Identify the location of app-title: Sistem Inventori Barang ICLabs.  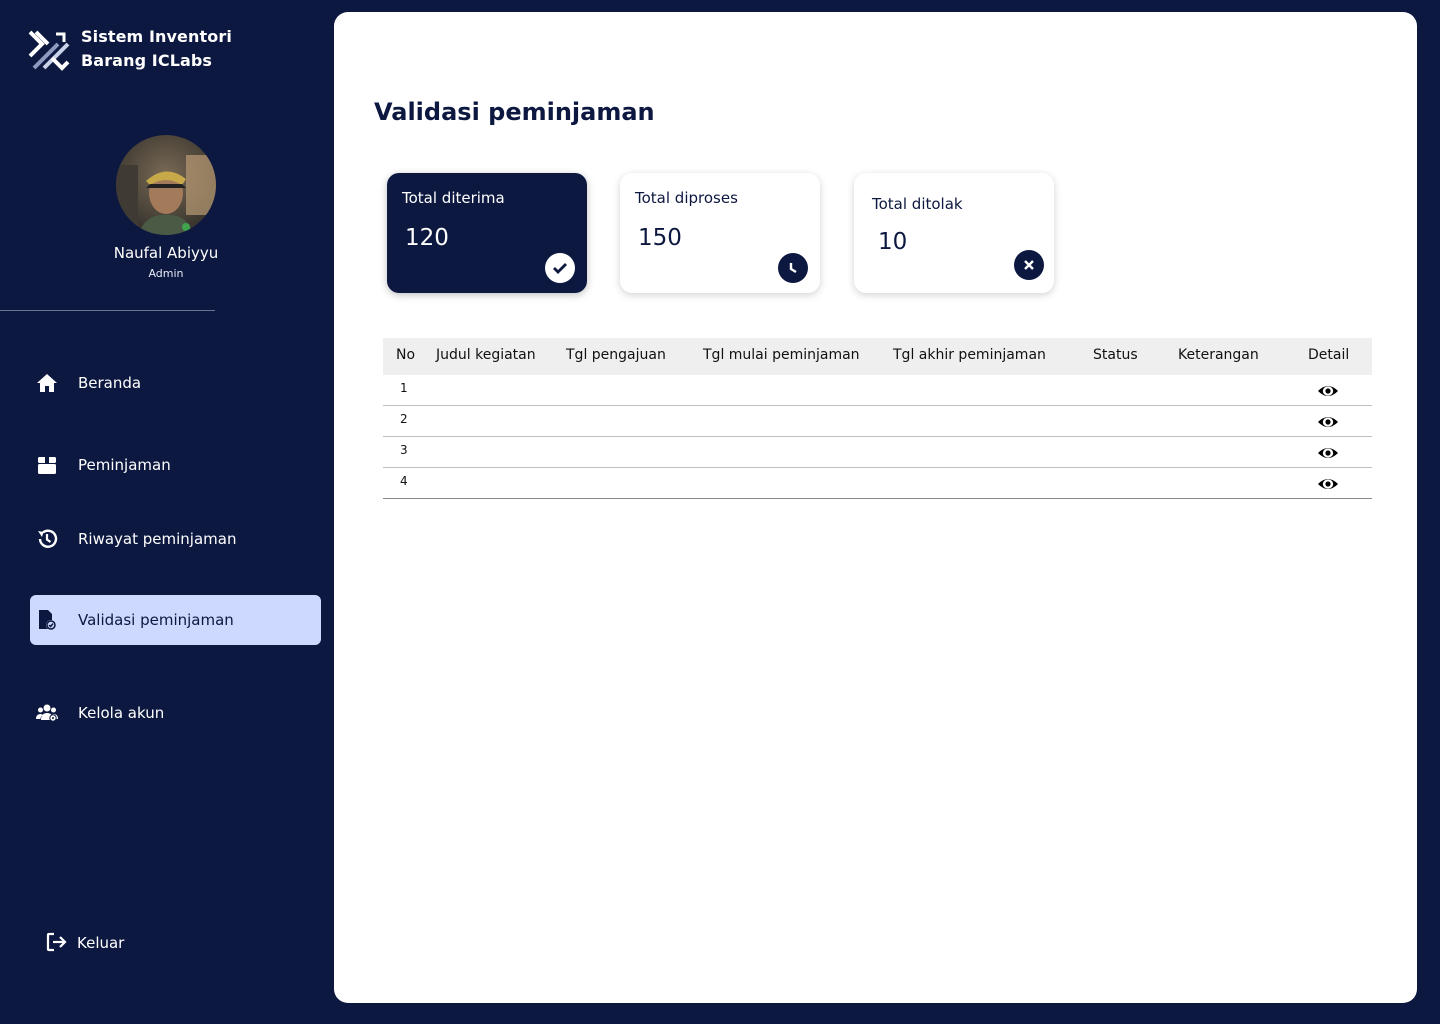
(156, 48).